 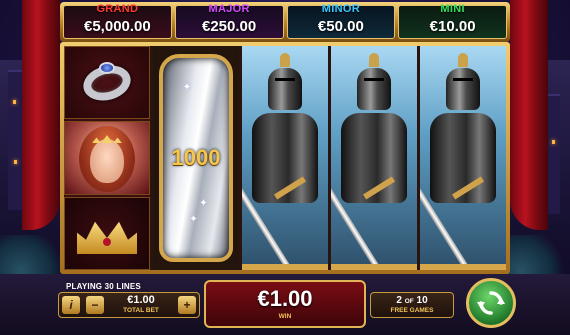 I want to click on jackpot-grand-label: GRAND, so click(x=117, y=9).